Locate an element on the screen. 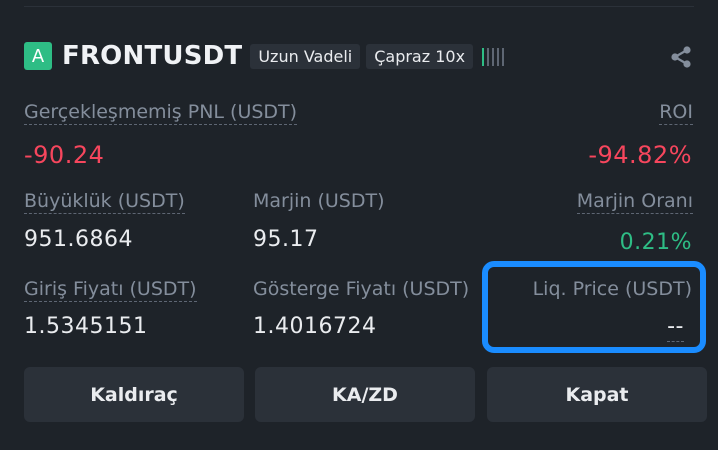 The image size is (718, 450). risk-bars-icon is located at coordinates (493, 56).